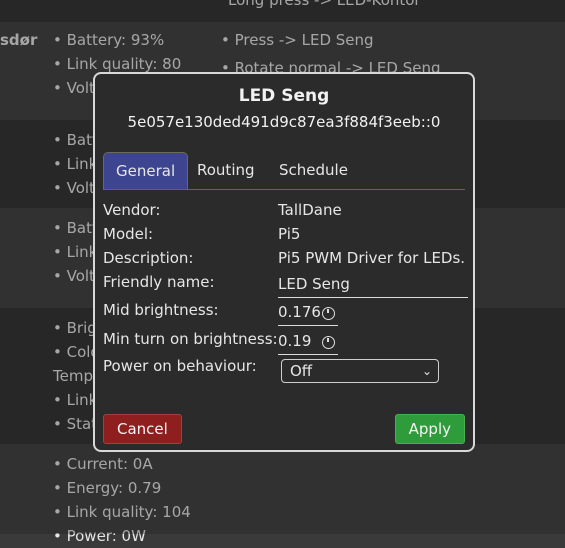 The image size is (565, 548). I want to click on dialog-device-id: 5e057e130ded491d9c87ea3f884f3eeb::0, so click(284, 122).